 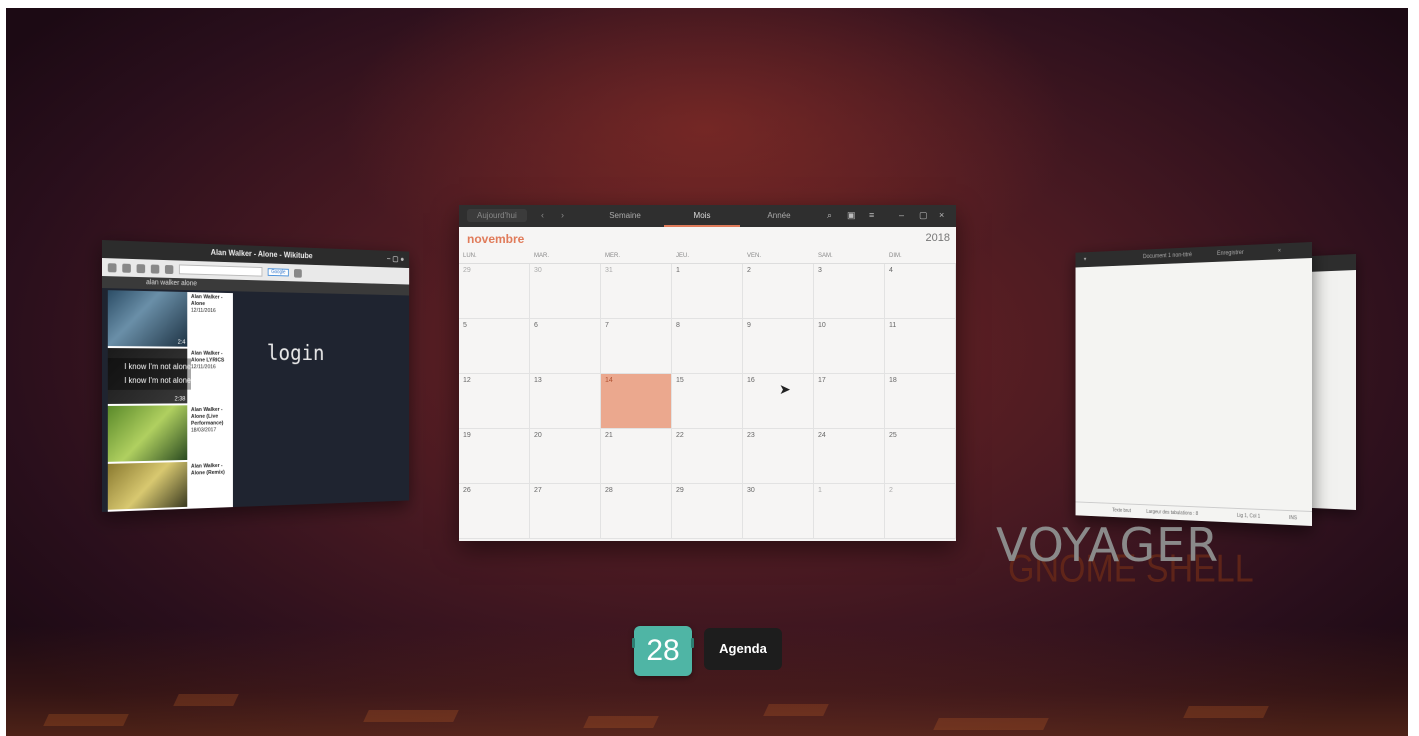 What do you see at coordinates (1121, 511) in the screenshot?
I see `status-mode: Texte brut` at bounding box center [1121, 511].